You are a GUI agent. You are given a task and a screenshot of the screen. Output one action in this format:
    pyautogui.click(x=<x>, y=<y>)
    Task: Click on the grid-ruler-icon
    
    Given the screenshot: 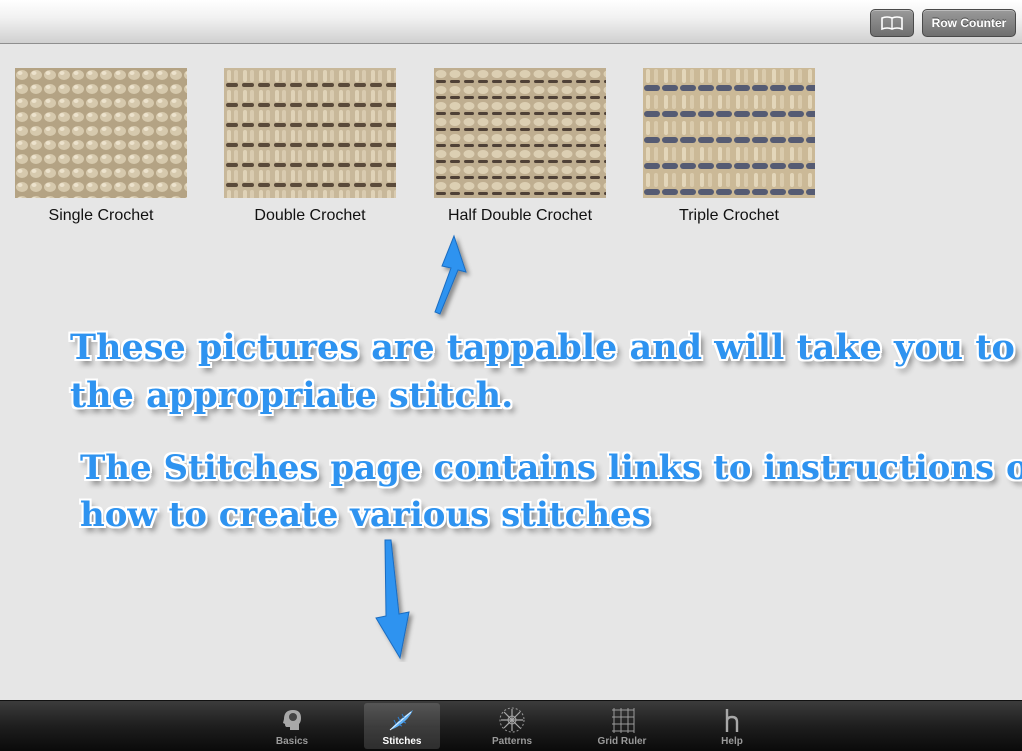 What is the action you would take?
    pyautogui.click(x=622, y=720)
    